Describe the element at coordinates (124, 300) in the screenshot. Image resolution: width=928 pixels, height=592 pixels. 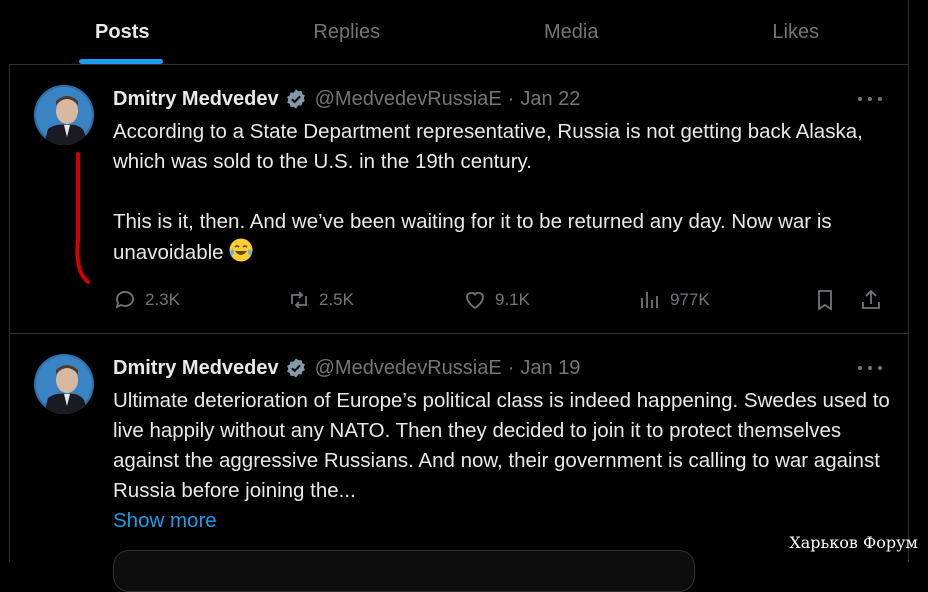
I see `reply-icon` at that location.